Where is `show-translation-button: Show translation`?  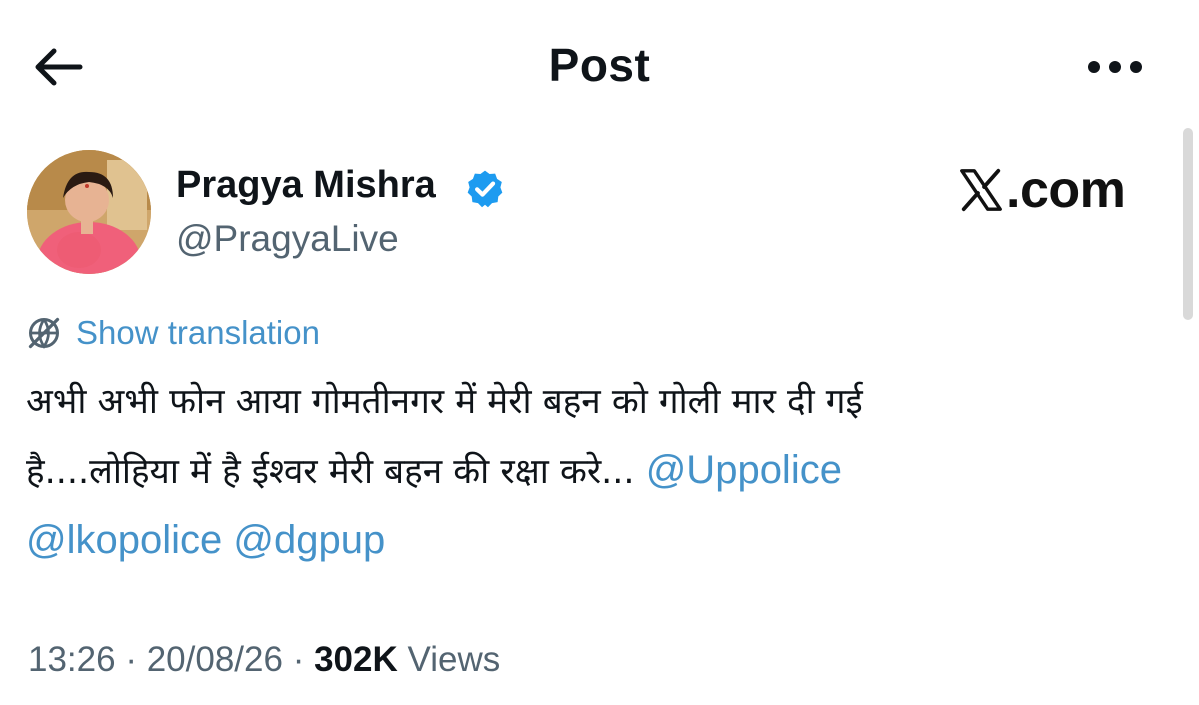
show-translation-button: Show translation is located at coordinates (173, 333).